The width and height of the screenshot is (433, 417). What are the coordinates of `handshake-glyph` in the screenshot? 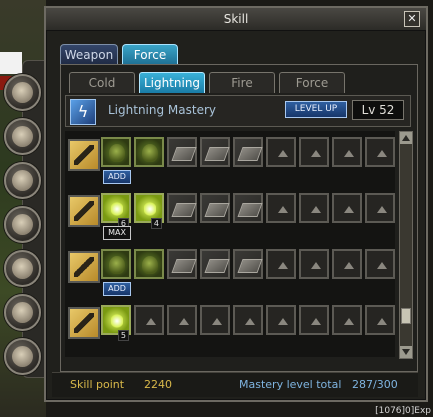 It's located at (22, 268).